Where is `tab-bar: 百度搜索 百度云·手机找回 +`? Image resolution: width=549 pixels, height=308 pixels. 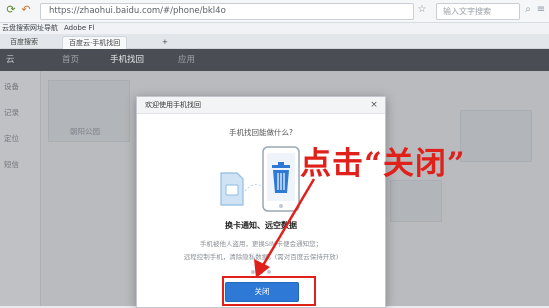
tab-bar: 百度搜索 百度云·手机找回 + is located at coordinates (274, 41).